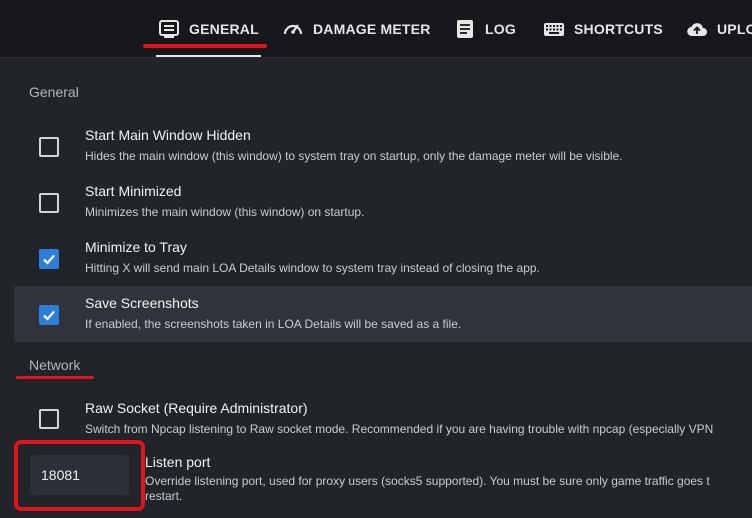 The width and height of the screenshot is (752, 518). I want to click on general-settings-icon, so click(169, 29).